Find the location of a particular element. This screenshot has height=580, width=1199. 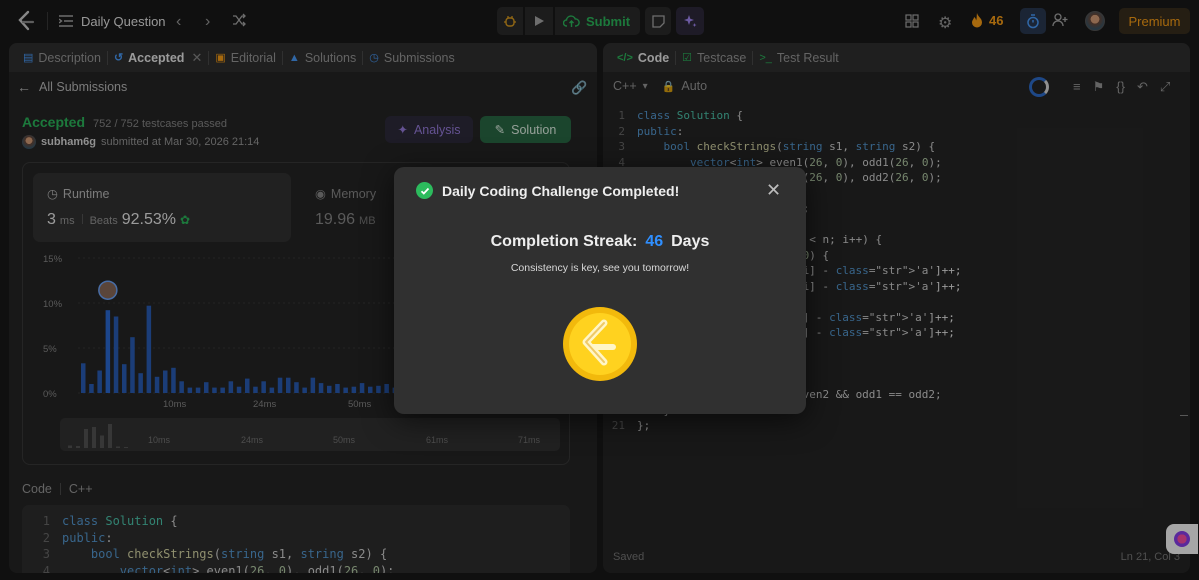

gold-coin-icon is located at coordinates (600, 344).